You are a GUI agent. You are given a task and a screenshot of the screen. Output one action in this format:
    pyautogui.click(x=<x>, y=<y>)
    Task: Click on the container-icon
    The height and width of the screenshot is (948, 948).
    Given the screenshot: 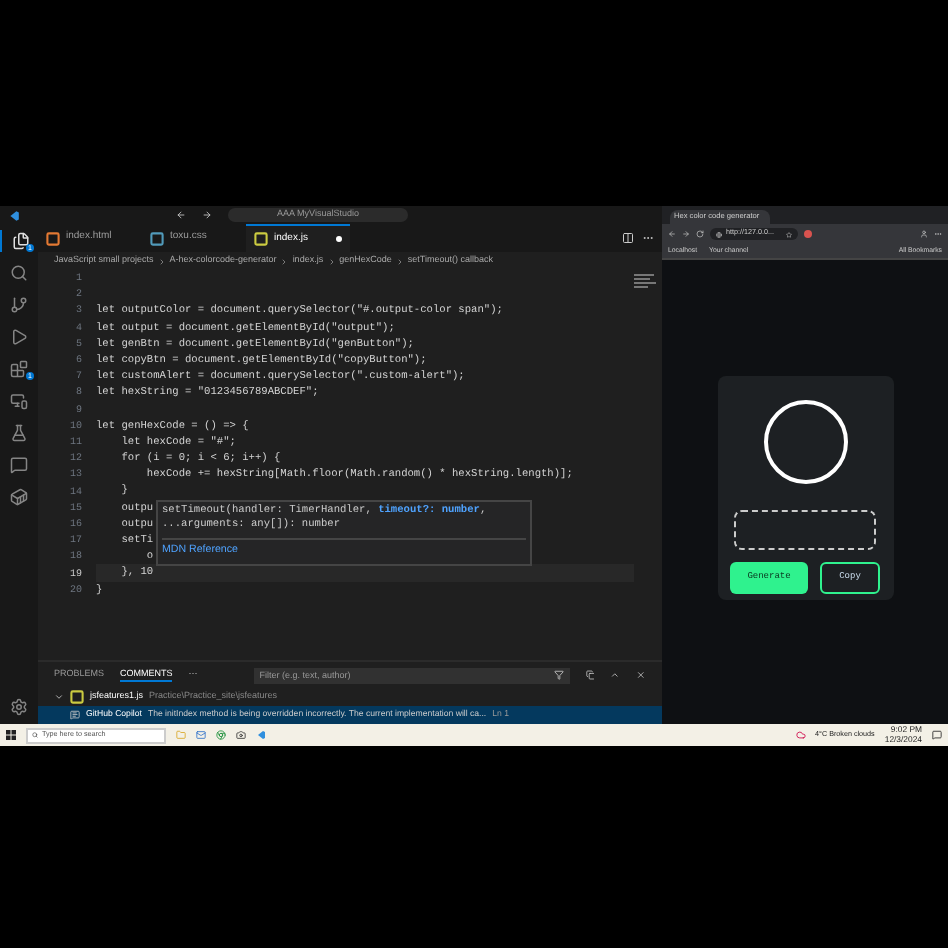 What is the action you would take?
    pyautogui.click(x=19, y=497)
    